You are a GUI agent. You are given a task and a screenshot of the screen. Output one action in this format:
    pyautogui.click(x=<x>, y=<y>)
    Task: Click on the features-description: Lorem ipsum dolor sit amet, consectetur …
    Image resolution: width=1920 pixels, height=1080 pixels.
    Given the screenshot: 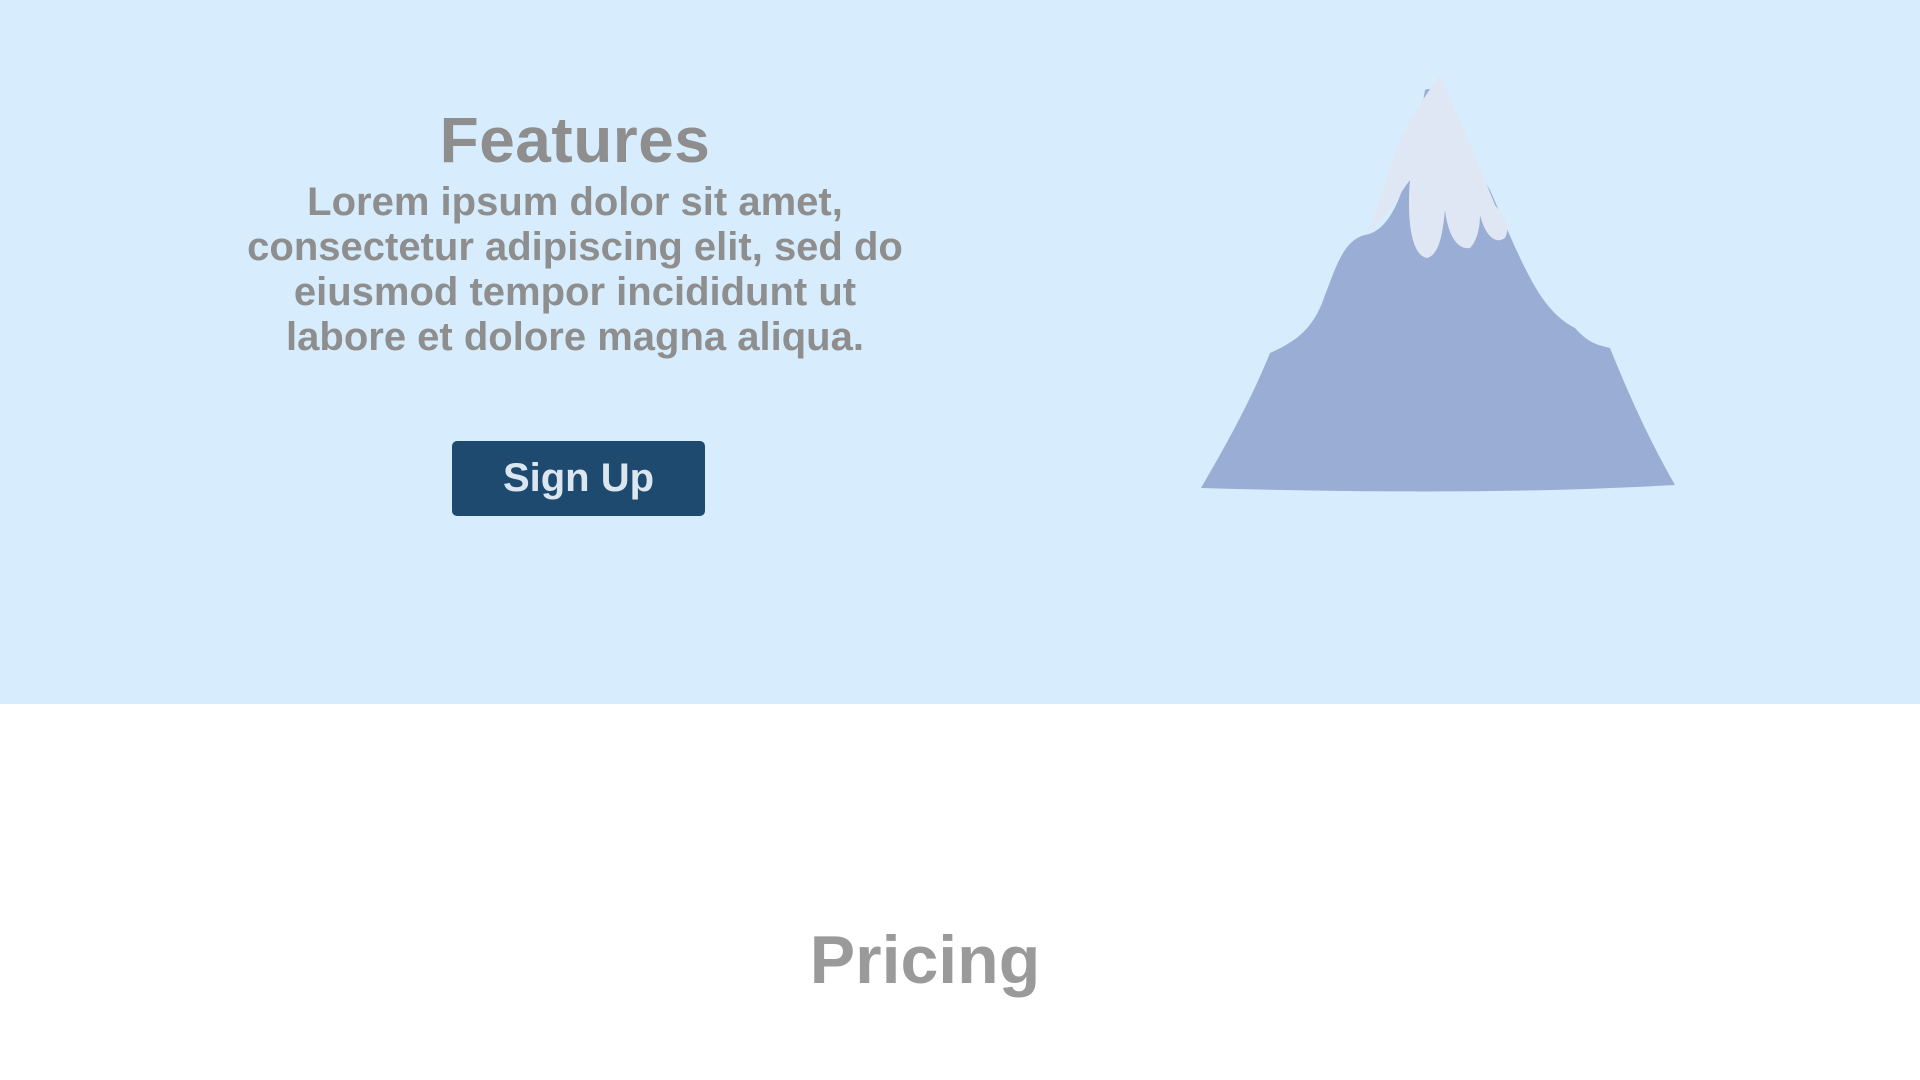 What is the action you would take?
    pyautogui.click(x=575, y=269)
    